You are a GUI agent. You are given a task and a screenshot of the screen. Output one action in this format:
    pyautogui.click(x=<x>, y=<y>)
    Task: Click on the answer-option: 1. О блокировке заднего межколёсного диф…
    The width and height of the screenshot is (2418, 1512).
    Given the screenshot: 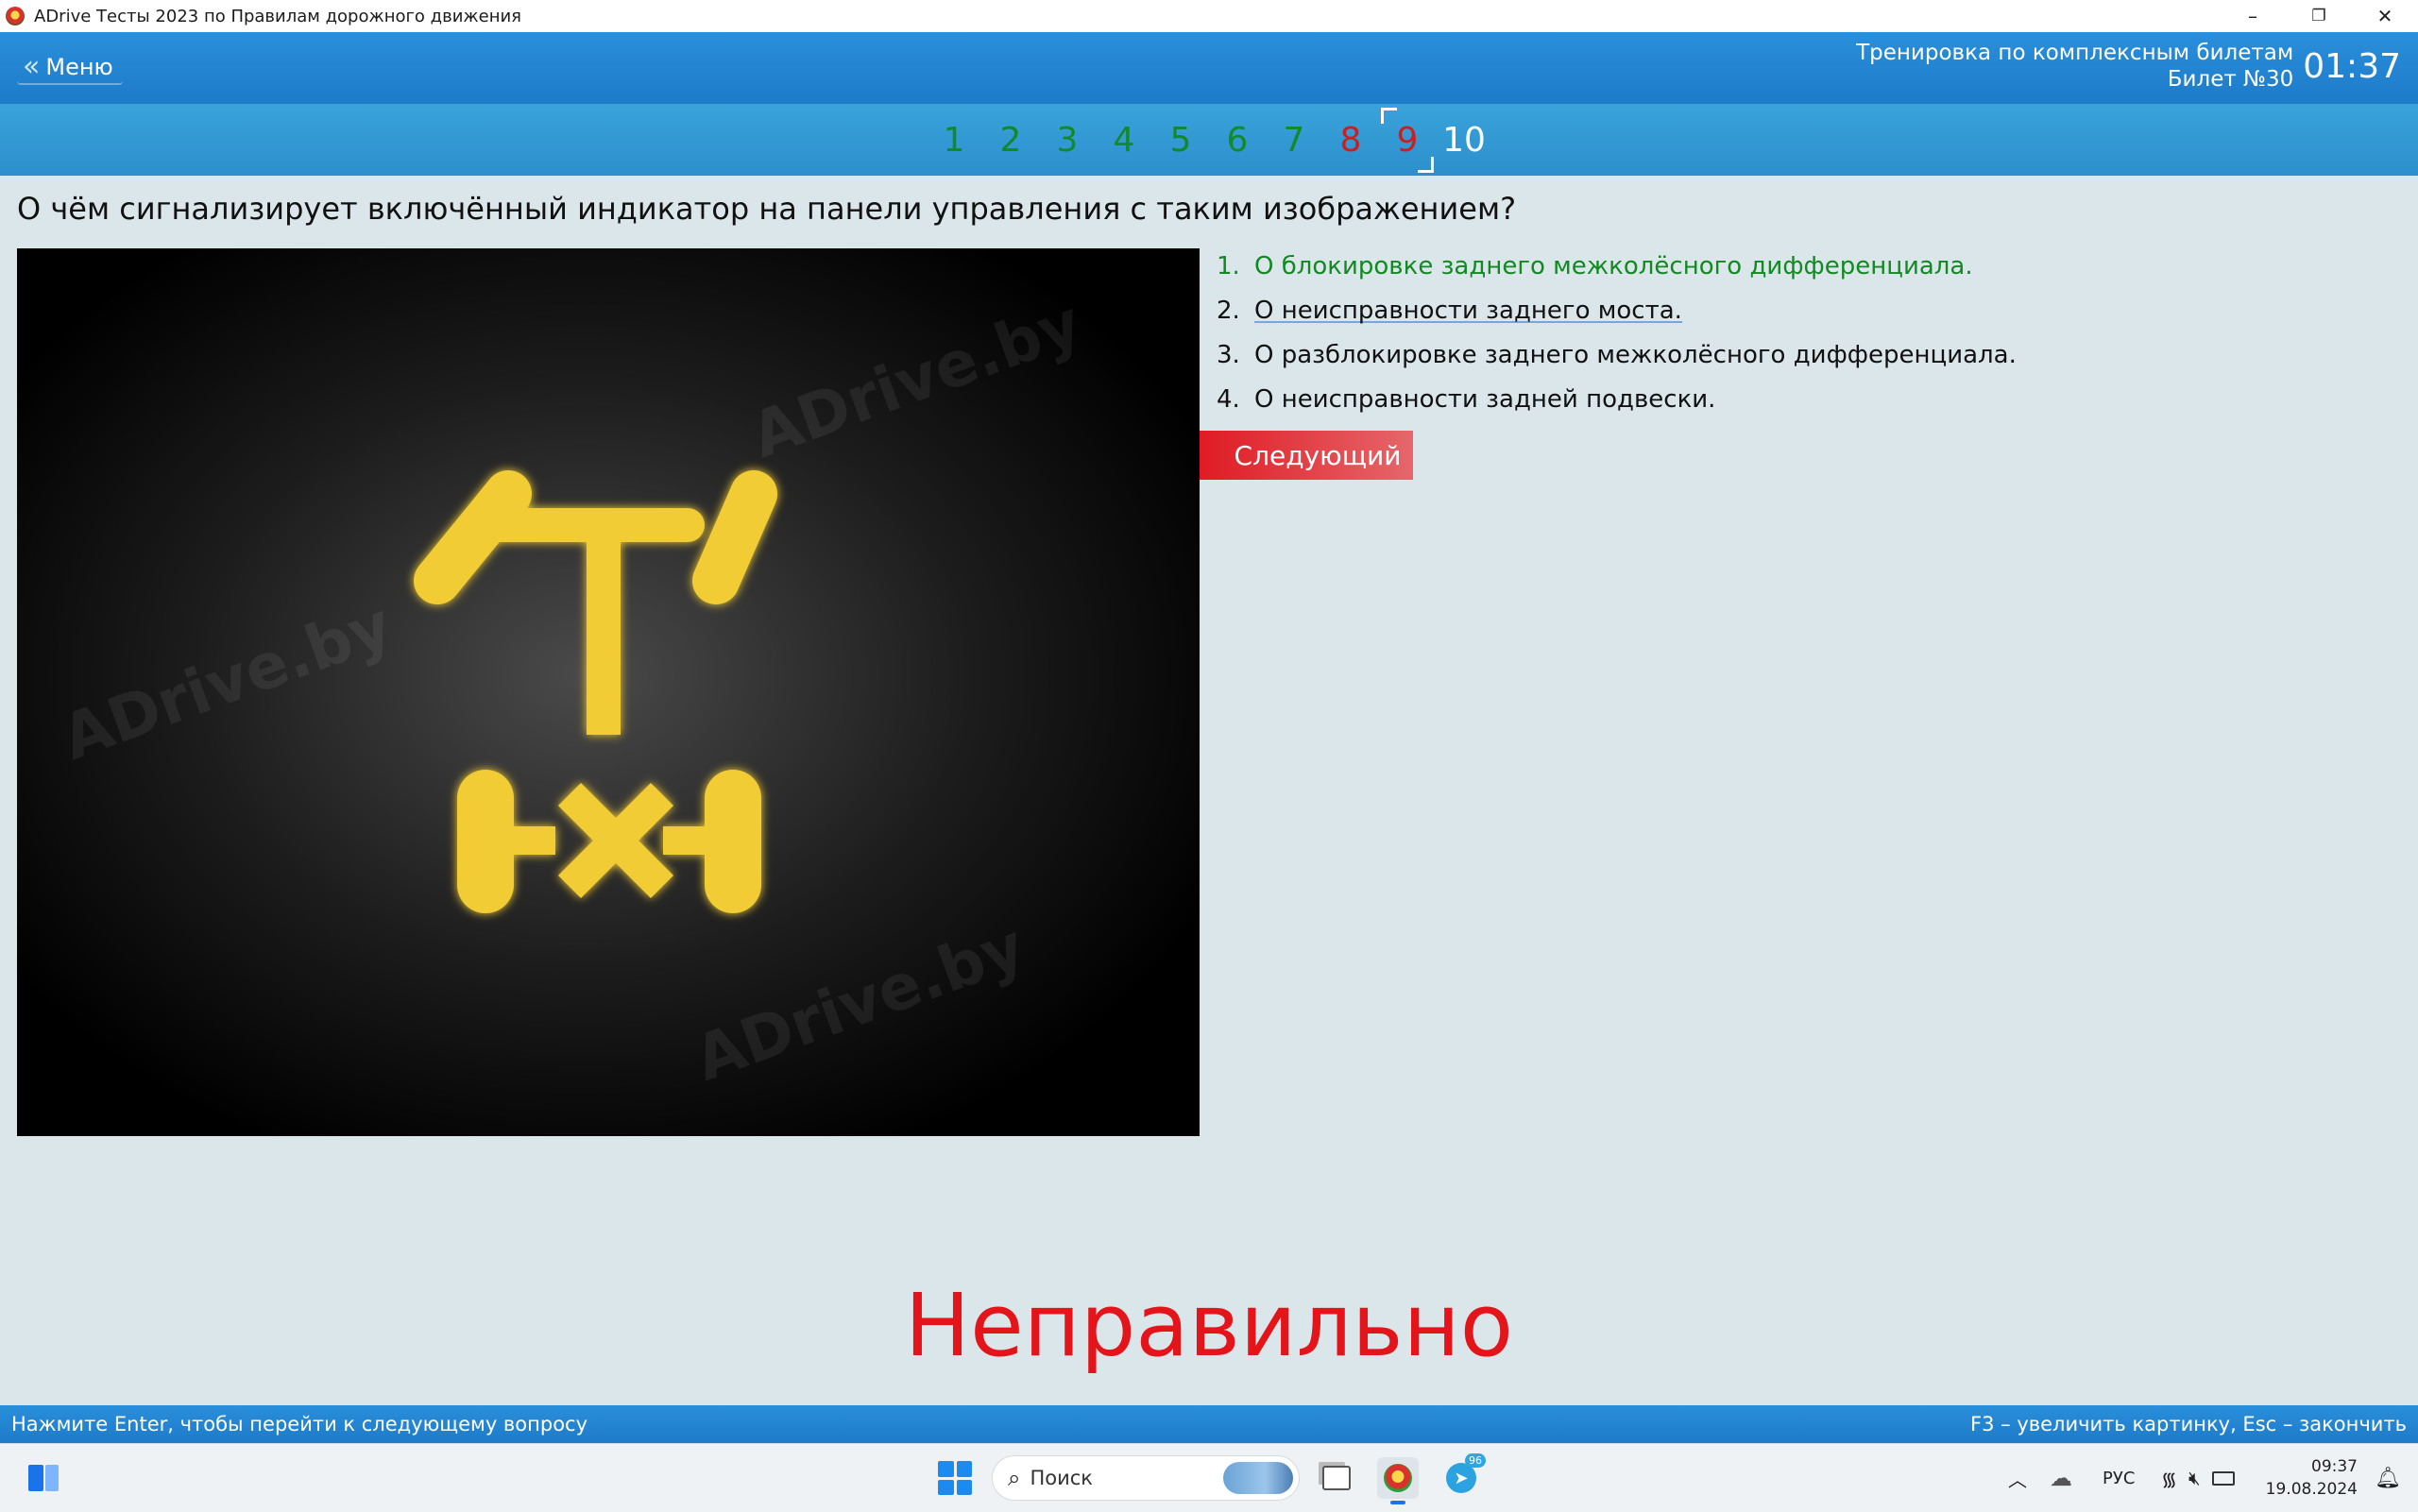 What is the action you would take?
    pyautogui.click(x=1617, y=266)
    